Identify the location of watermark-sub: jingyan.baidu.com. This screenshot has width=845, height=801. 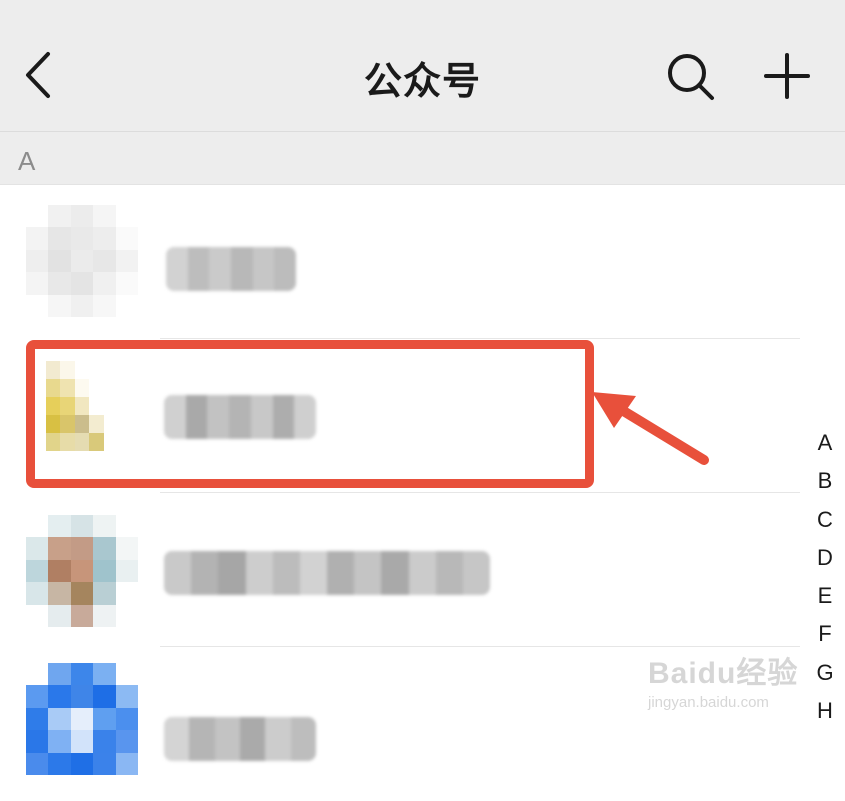
(708, 702).